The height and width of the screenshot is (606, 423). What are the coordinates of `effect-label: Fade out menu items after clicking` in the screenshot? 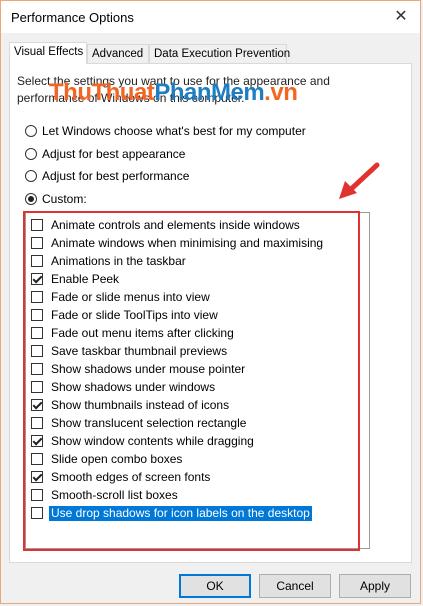 It's located at (142, 332).